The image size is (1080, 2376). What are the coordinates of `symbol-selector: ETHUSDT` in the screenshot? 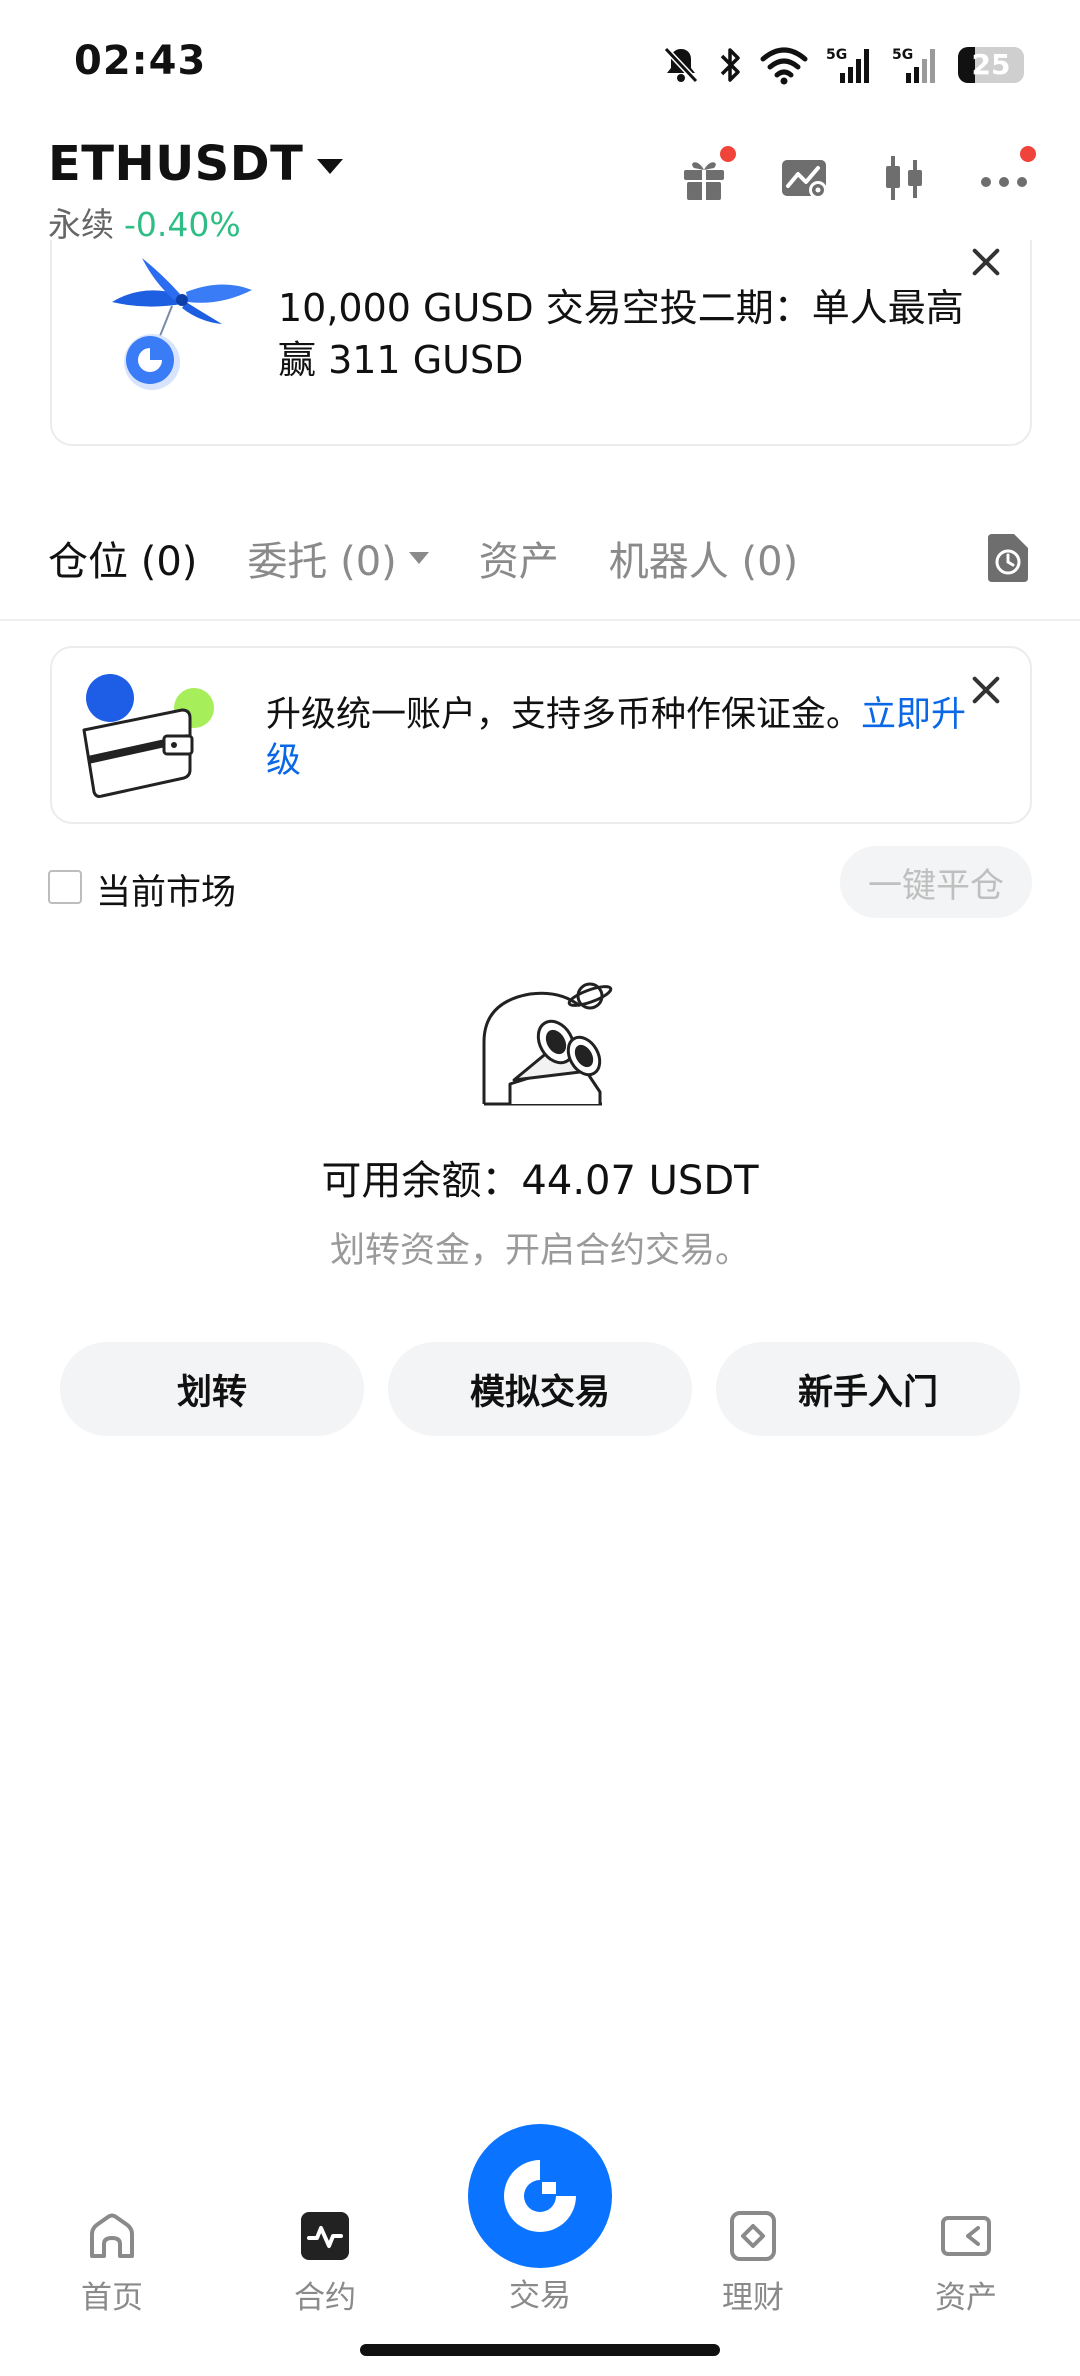 It's located at (196, 164).